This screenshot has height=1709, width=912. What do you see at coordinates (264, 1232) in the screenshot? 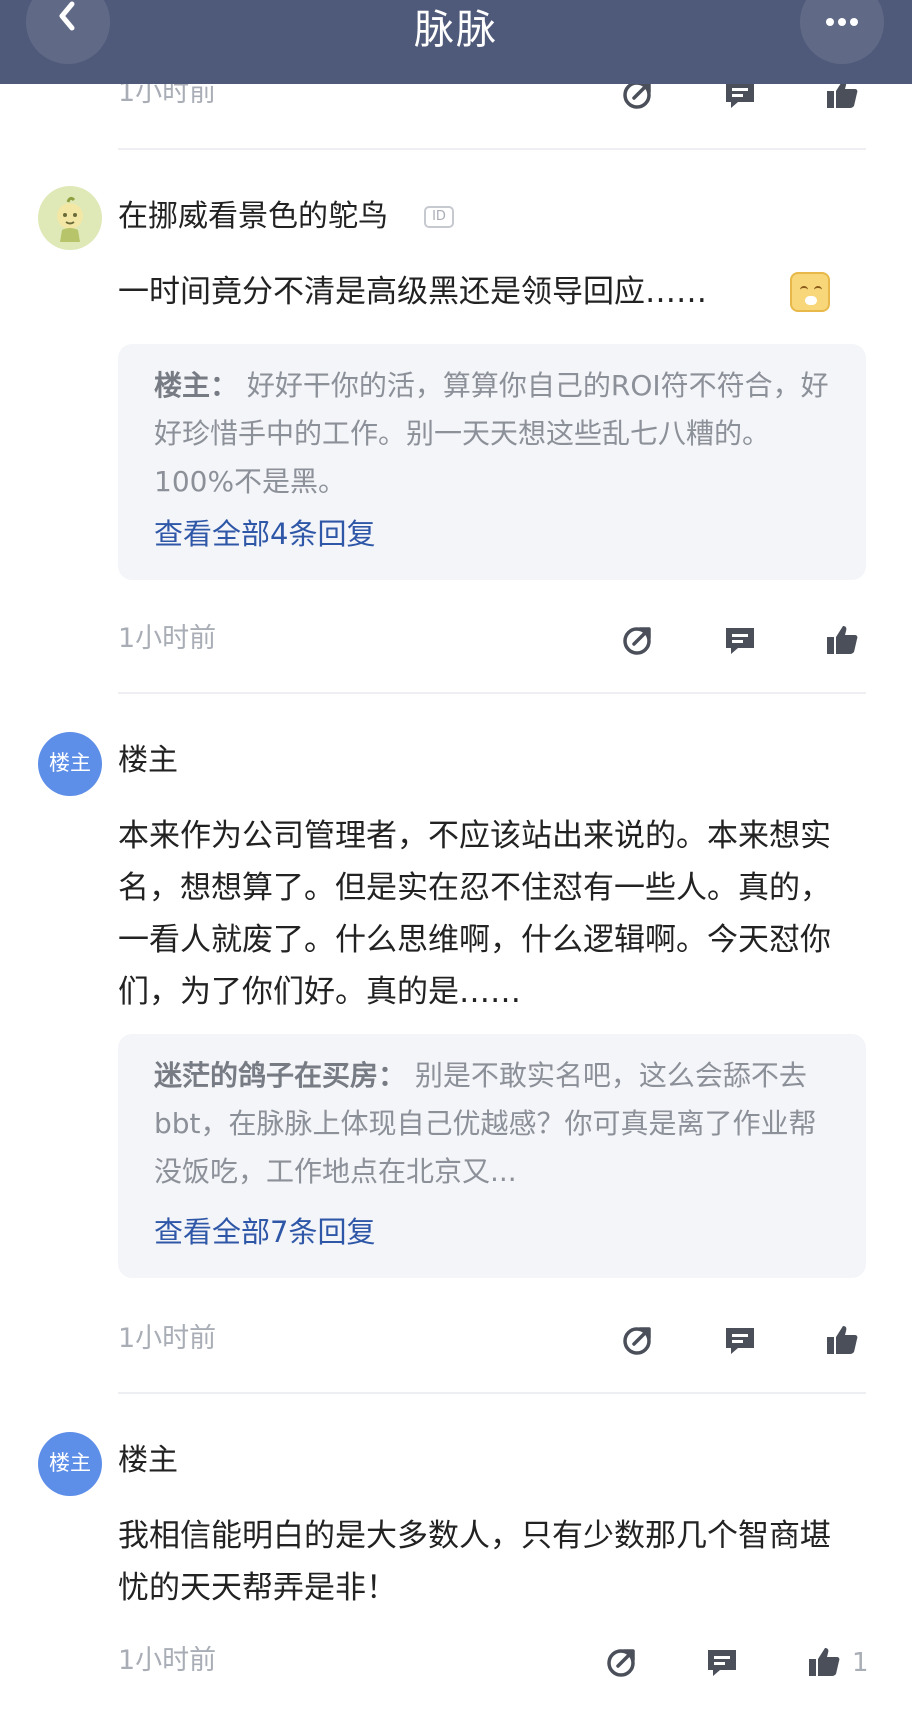
I see `view-all-replies-link: 查看全部7条回复` at bounding box center [264, 1232].